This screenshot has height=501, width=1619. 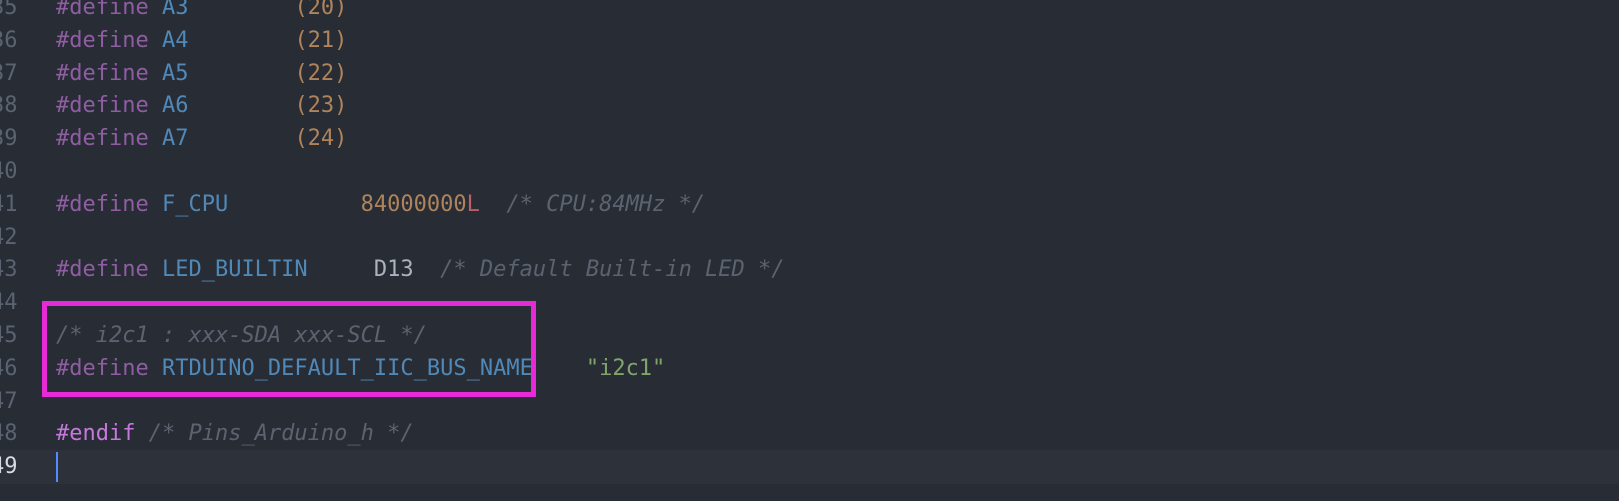 What do you see at coordinates (809, 139) in the screenshot?
I see `code-line: 39 #define A7 (24)` at bounding box center [809, 139].